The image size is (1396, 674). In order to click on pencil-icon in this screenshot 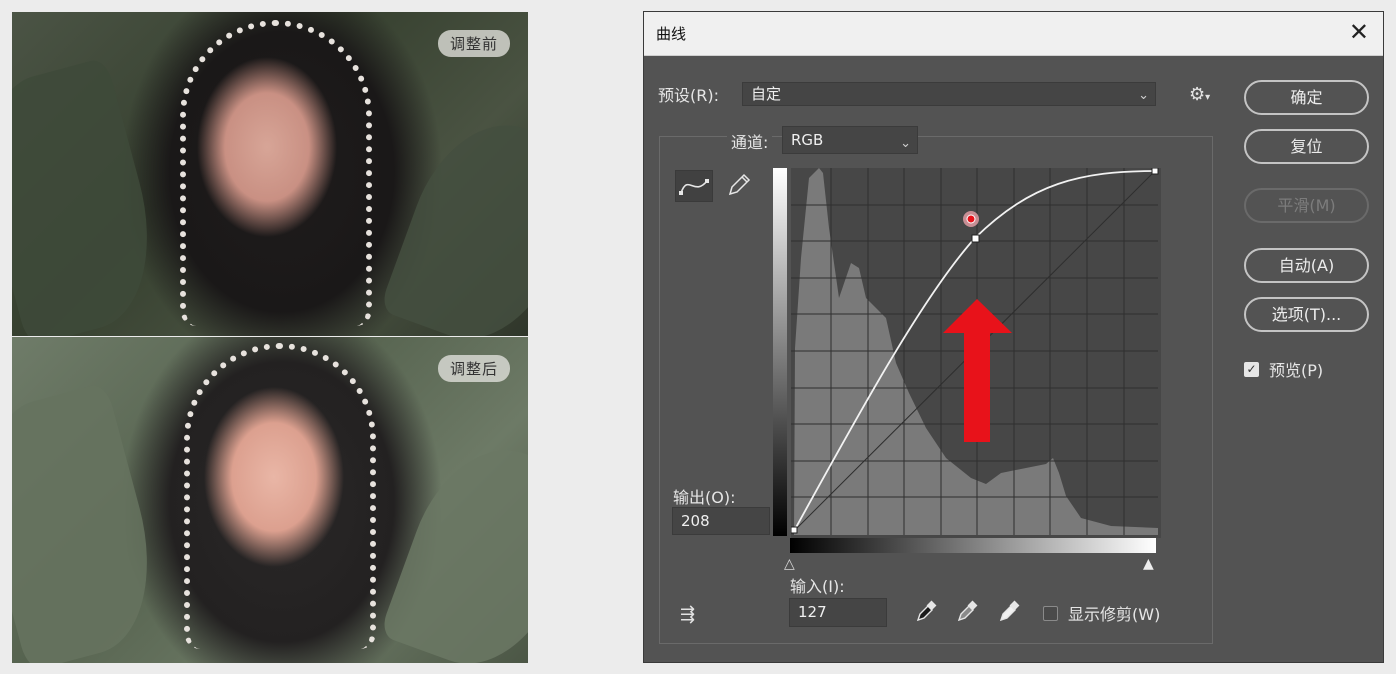, I will do `click(739, 184)`.